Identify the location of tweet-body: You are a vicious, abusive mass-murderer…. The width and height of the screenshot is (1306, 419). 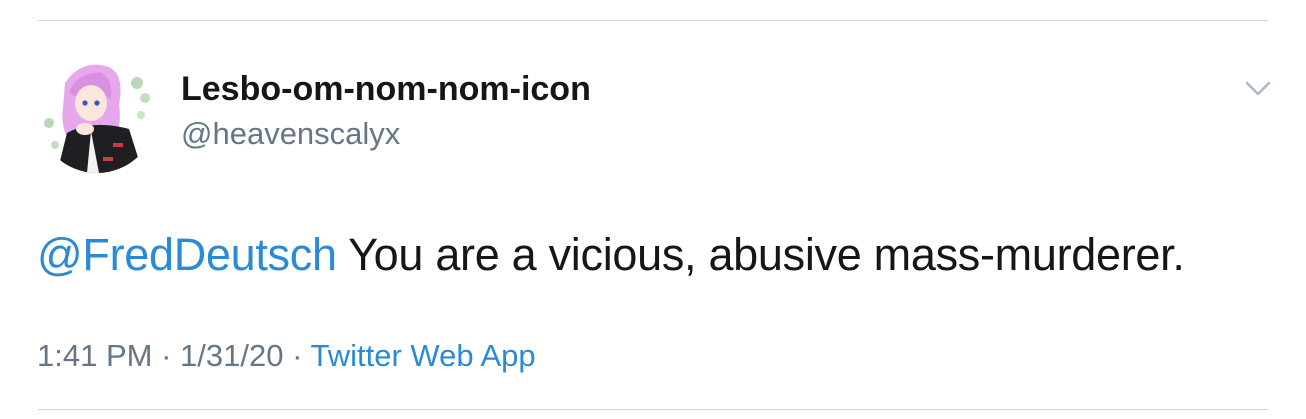
(766, 254).